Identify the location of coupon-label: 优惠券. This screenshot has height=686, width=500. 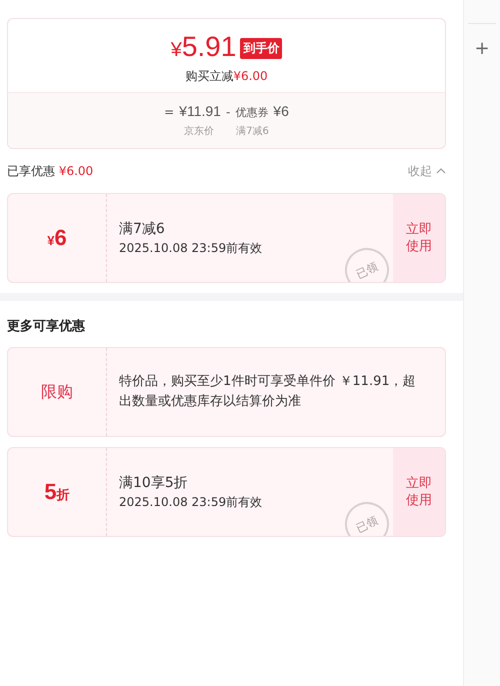
(251, 112).